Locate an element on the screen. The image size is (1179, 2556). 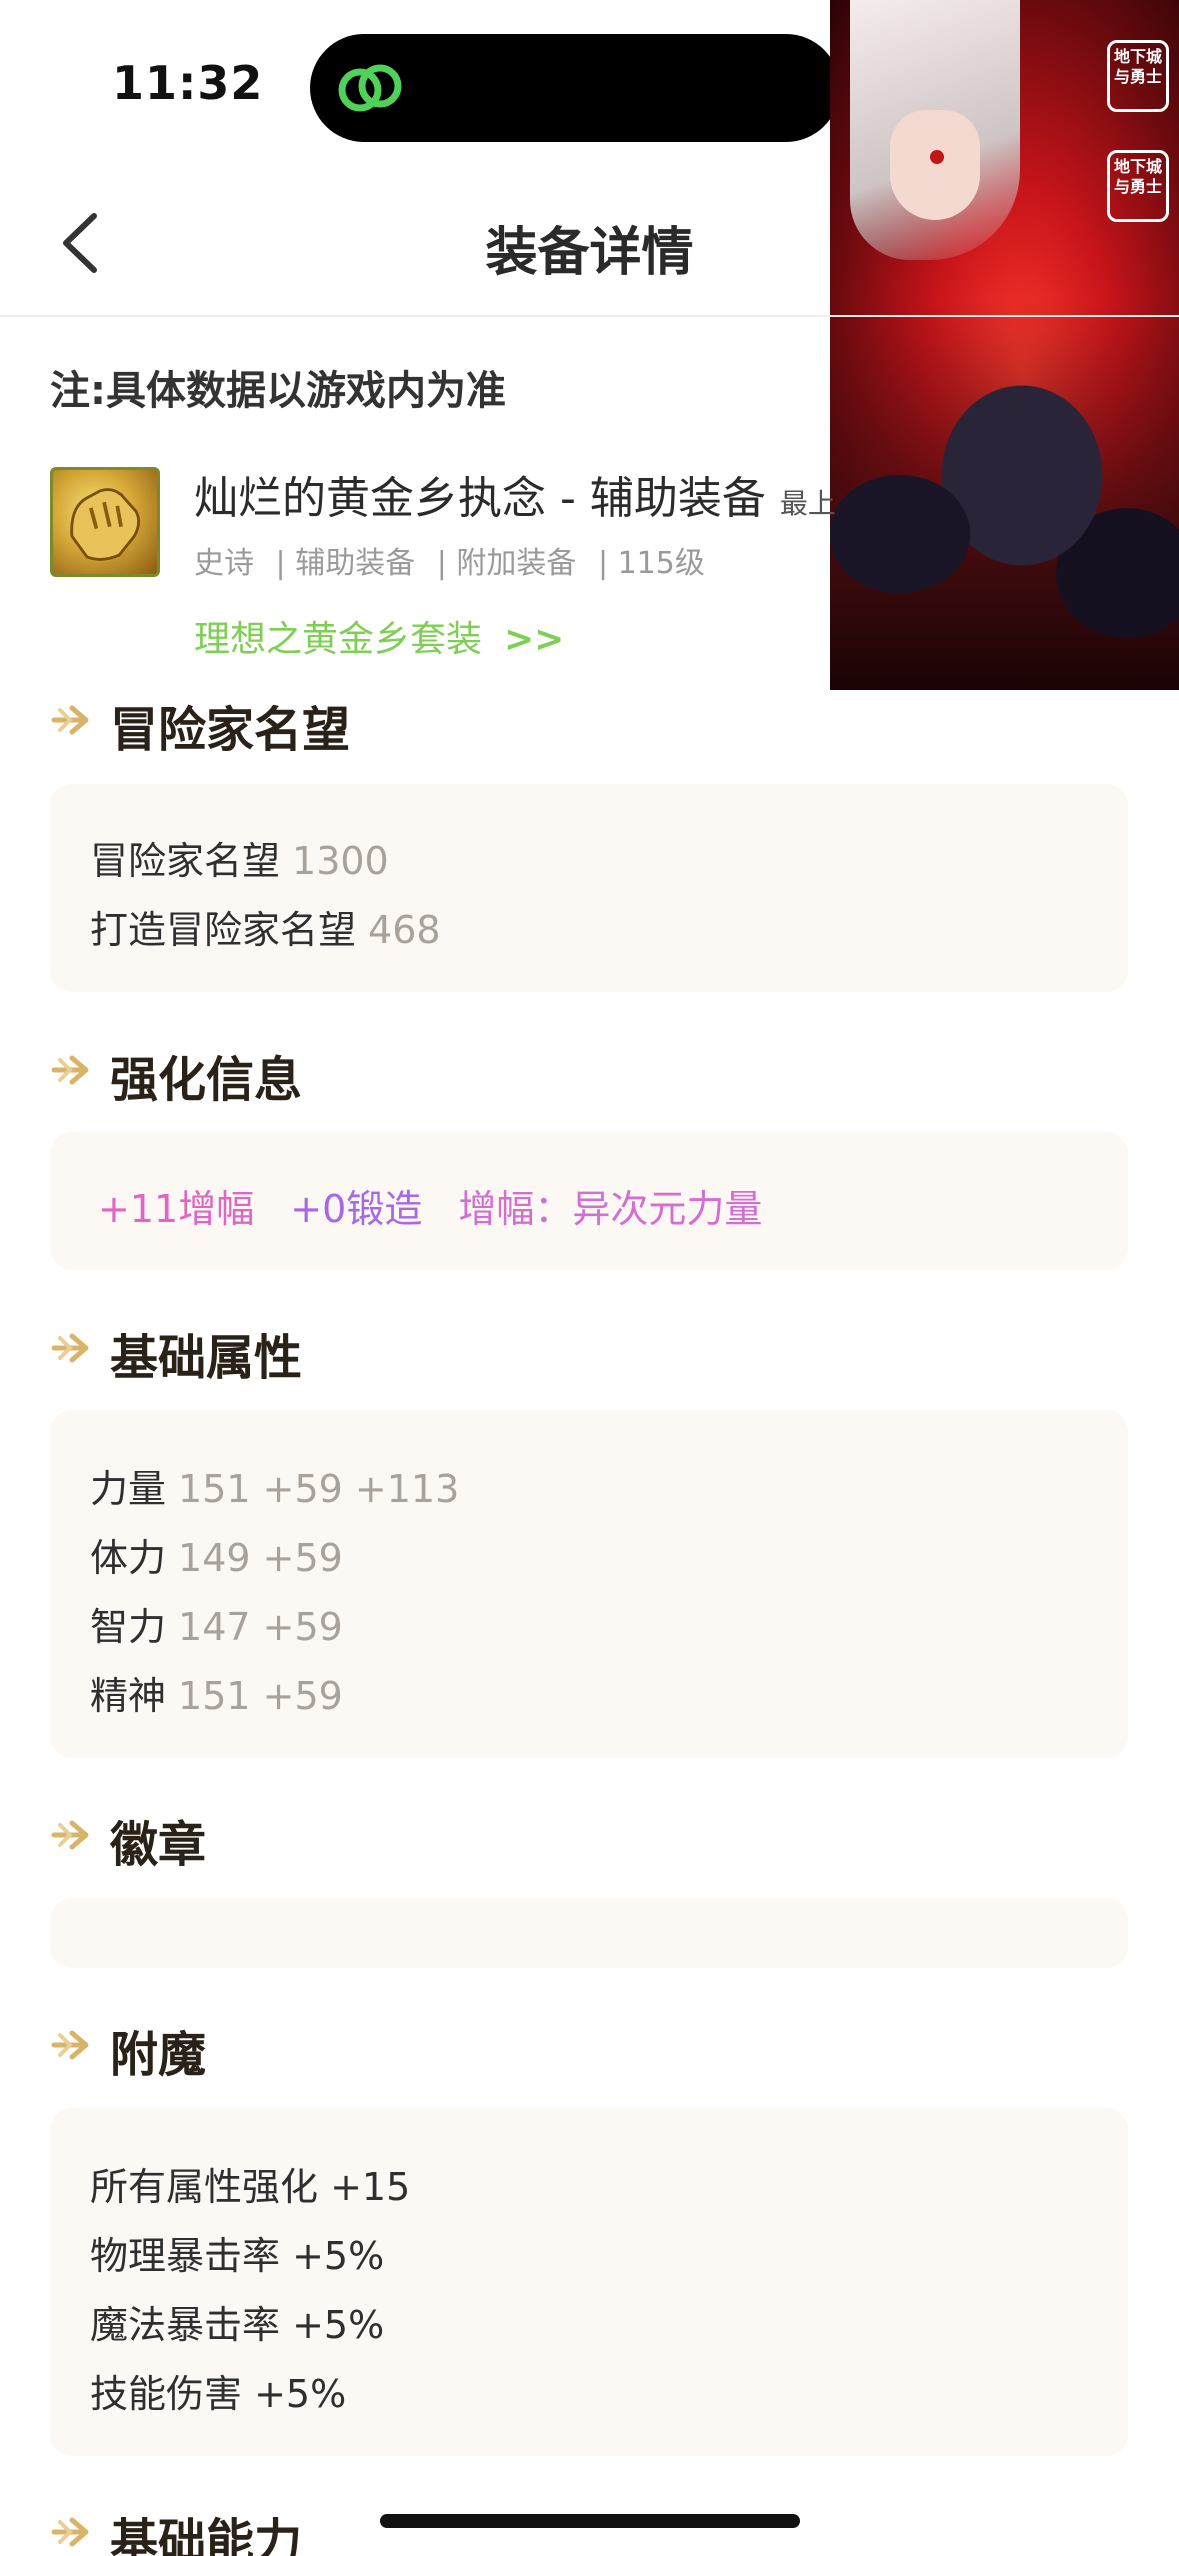
enchant-line: 所有属性强化 +15 is located at coordinates (250, 2187).